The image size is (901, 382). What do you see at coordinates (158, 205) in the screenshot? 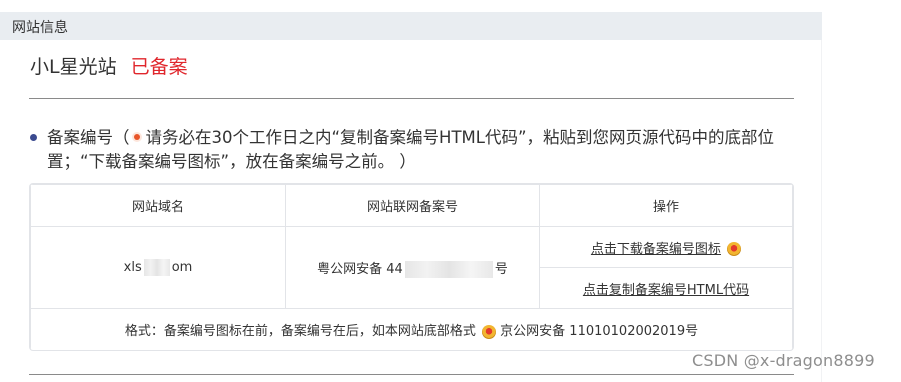
I see `header-domain: 网站域名` at bounding box center [158, 205].